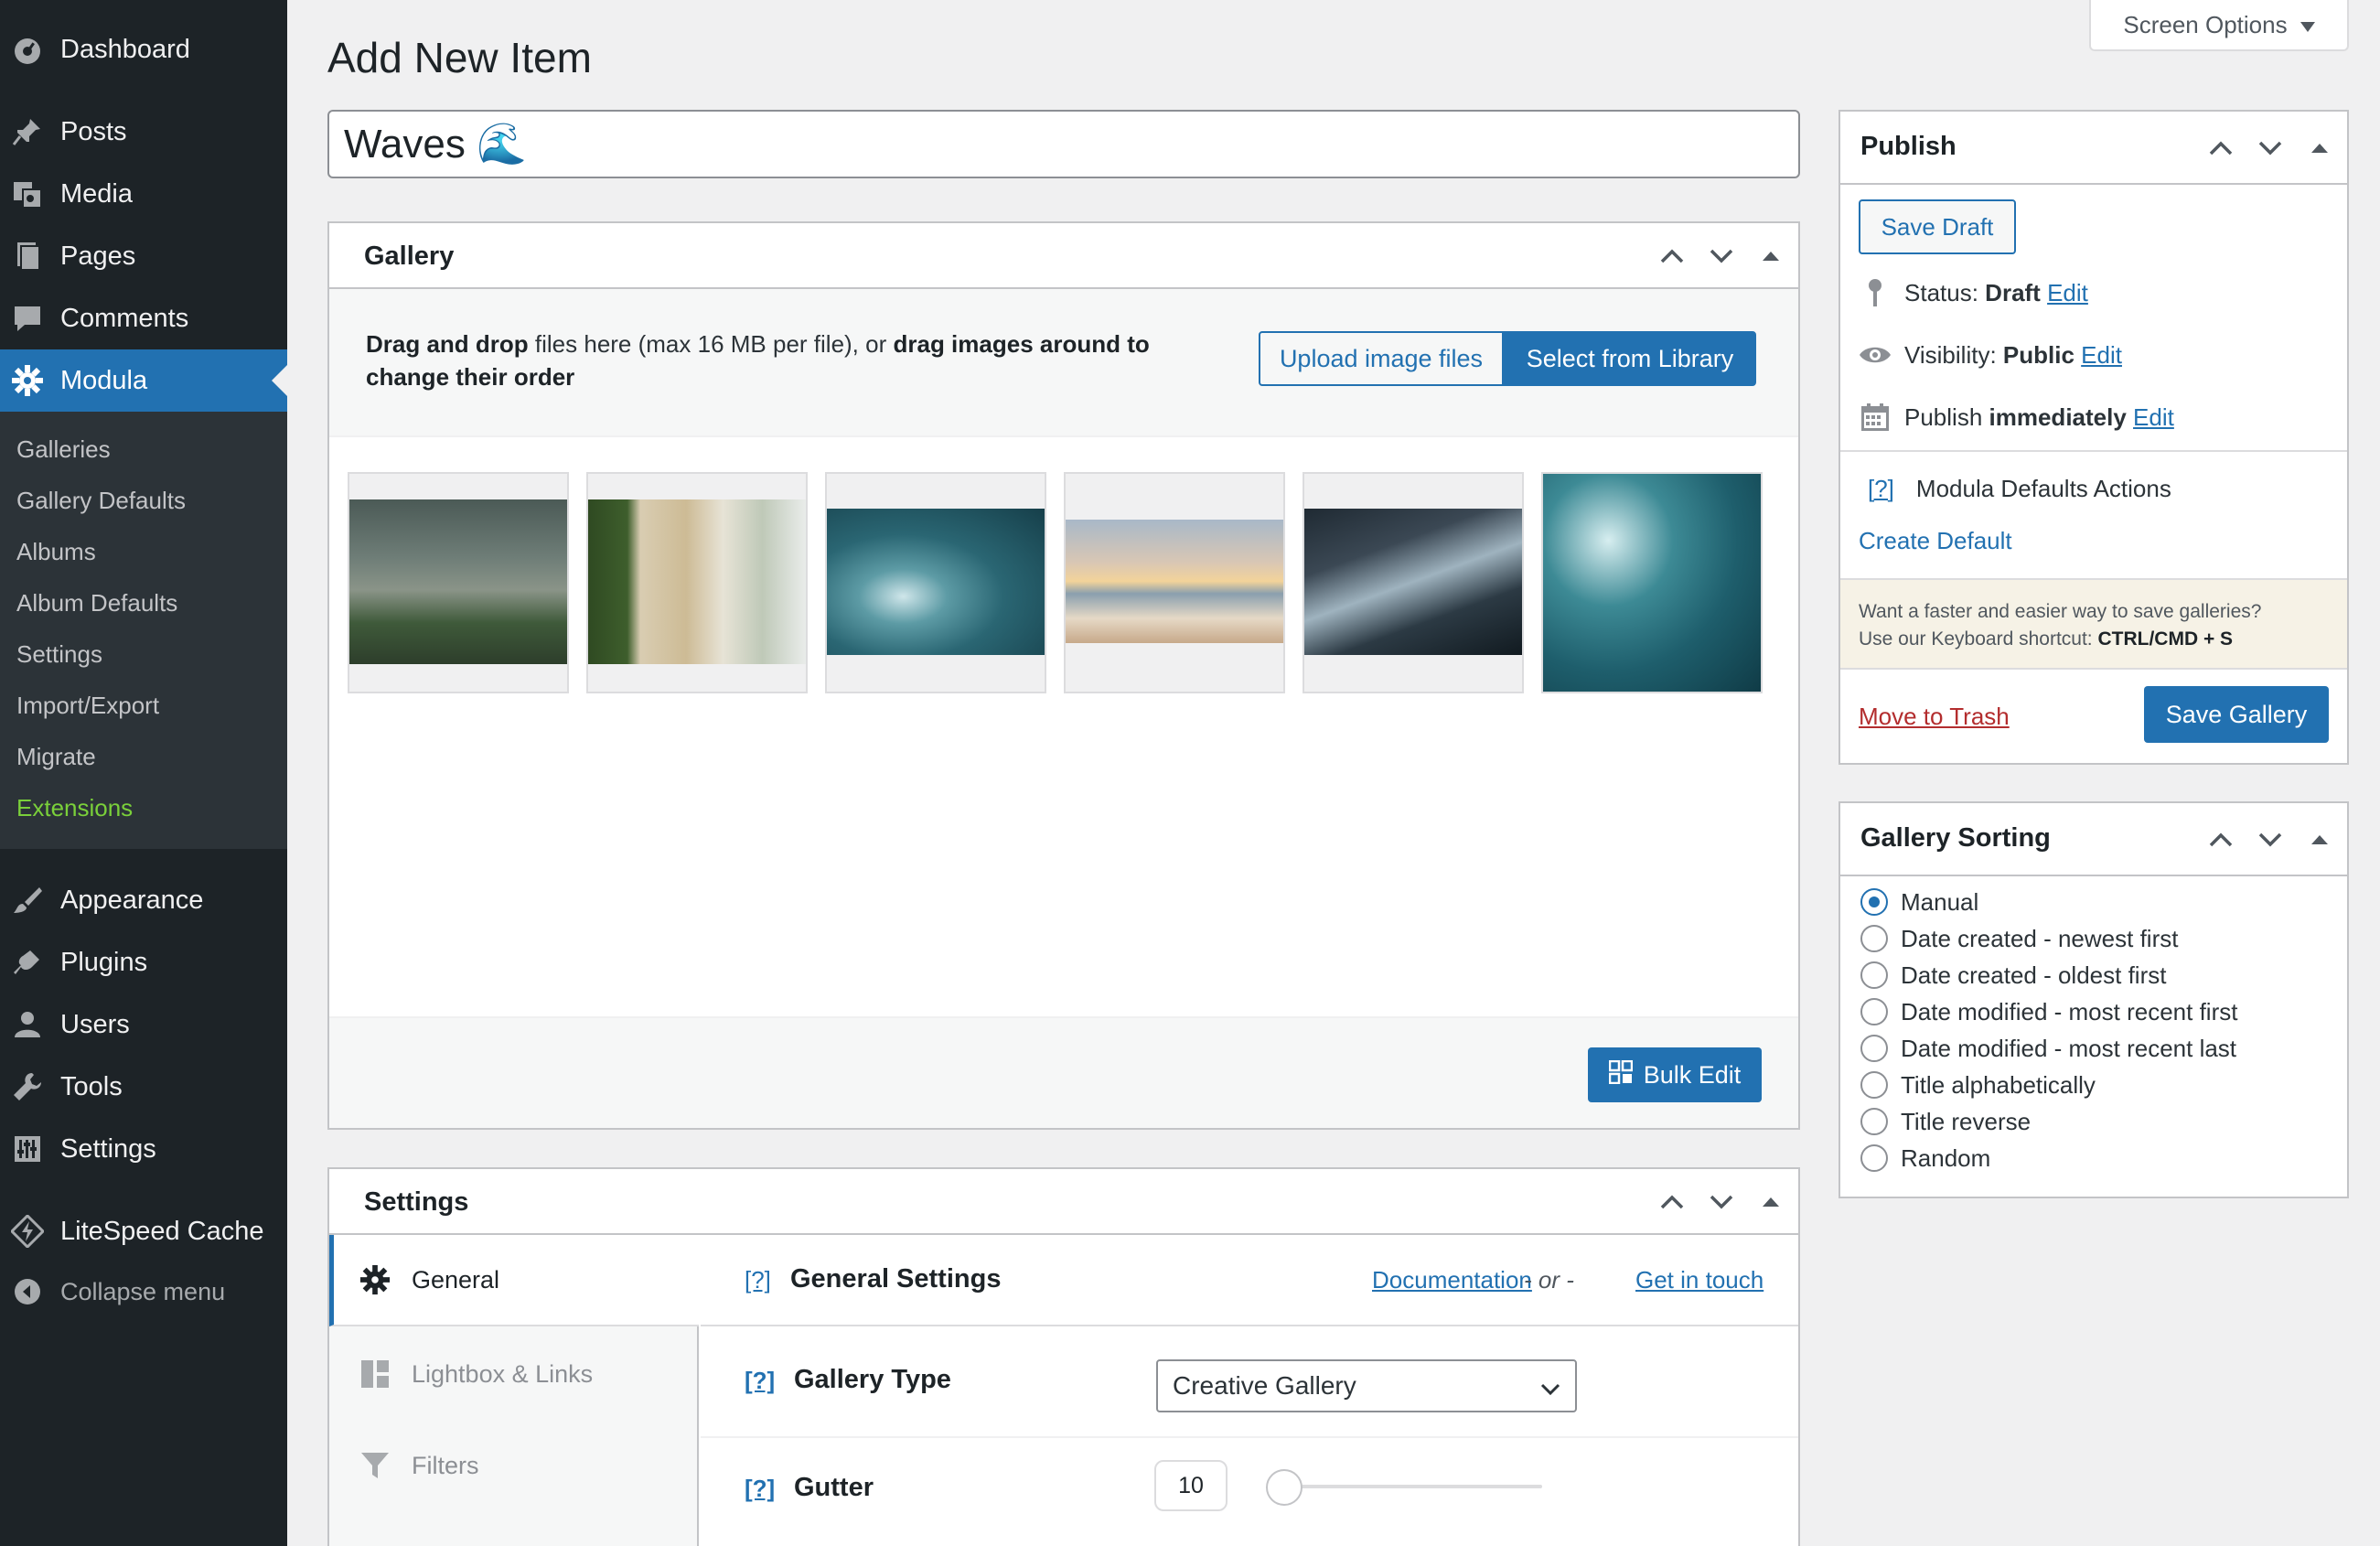  What do you see at coordinates (2093, 451) in the screenshot?
I see `divider` at bounding box center [2093, 451].